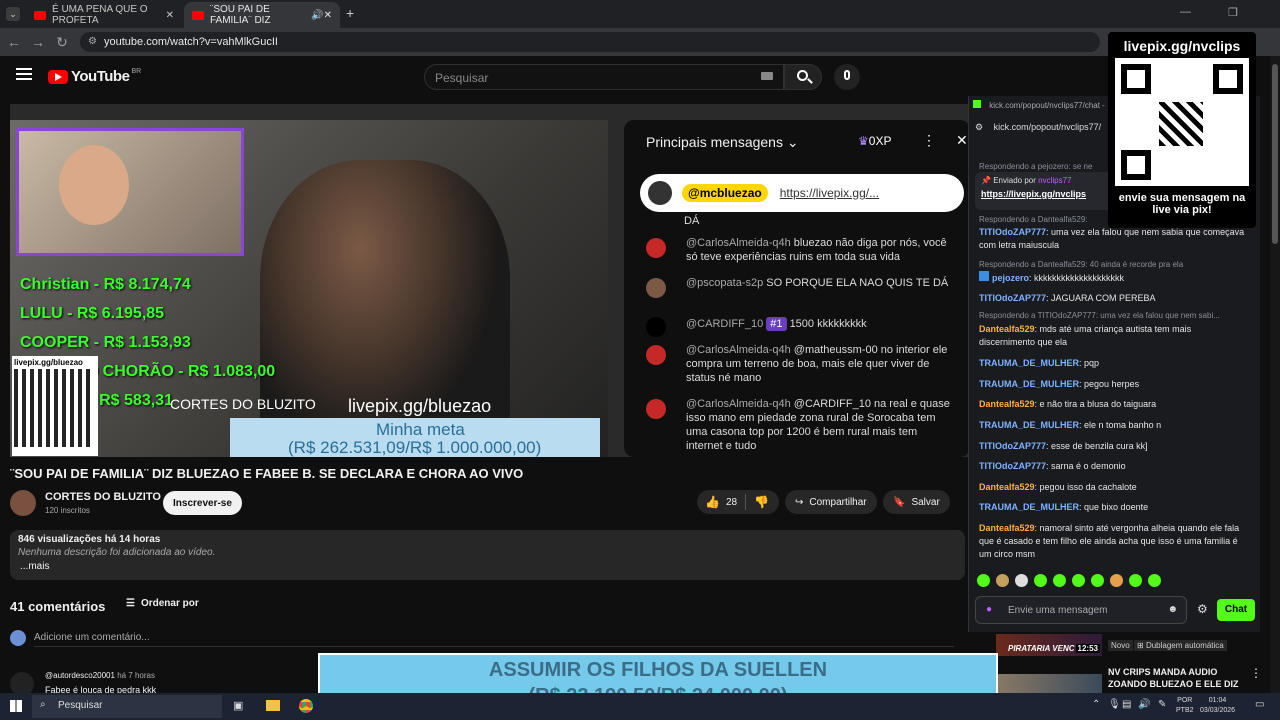  I want to click on more-vert-icon: ⋮, so click(1256, 673).